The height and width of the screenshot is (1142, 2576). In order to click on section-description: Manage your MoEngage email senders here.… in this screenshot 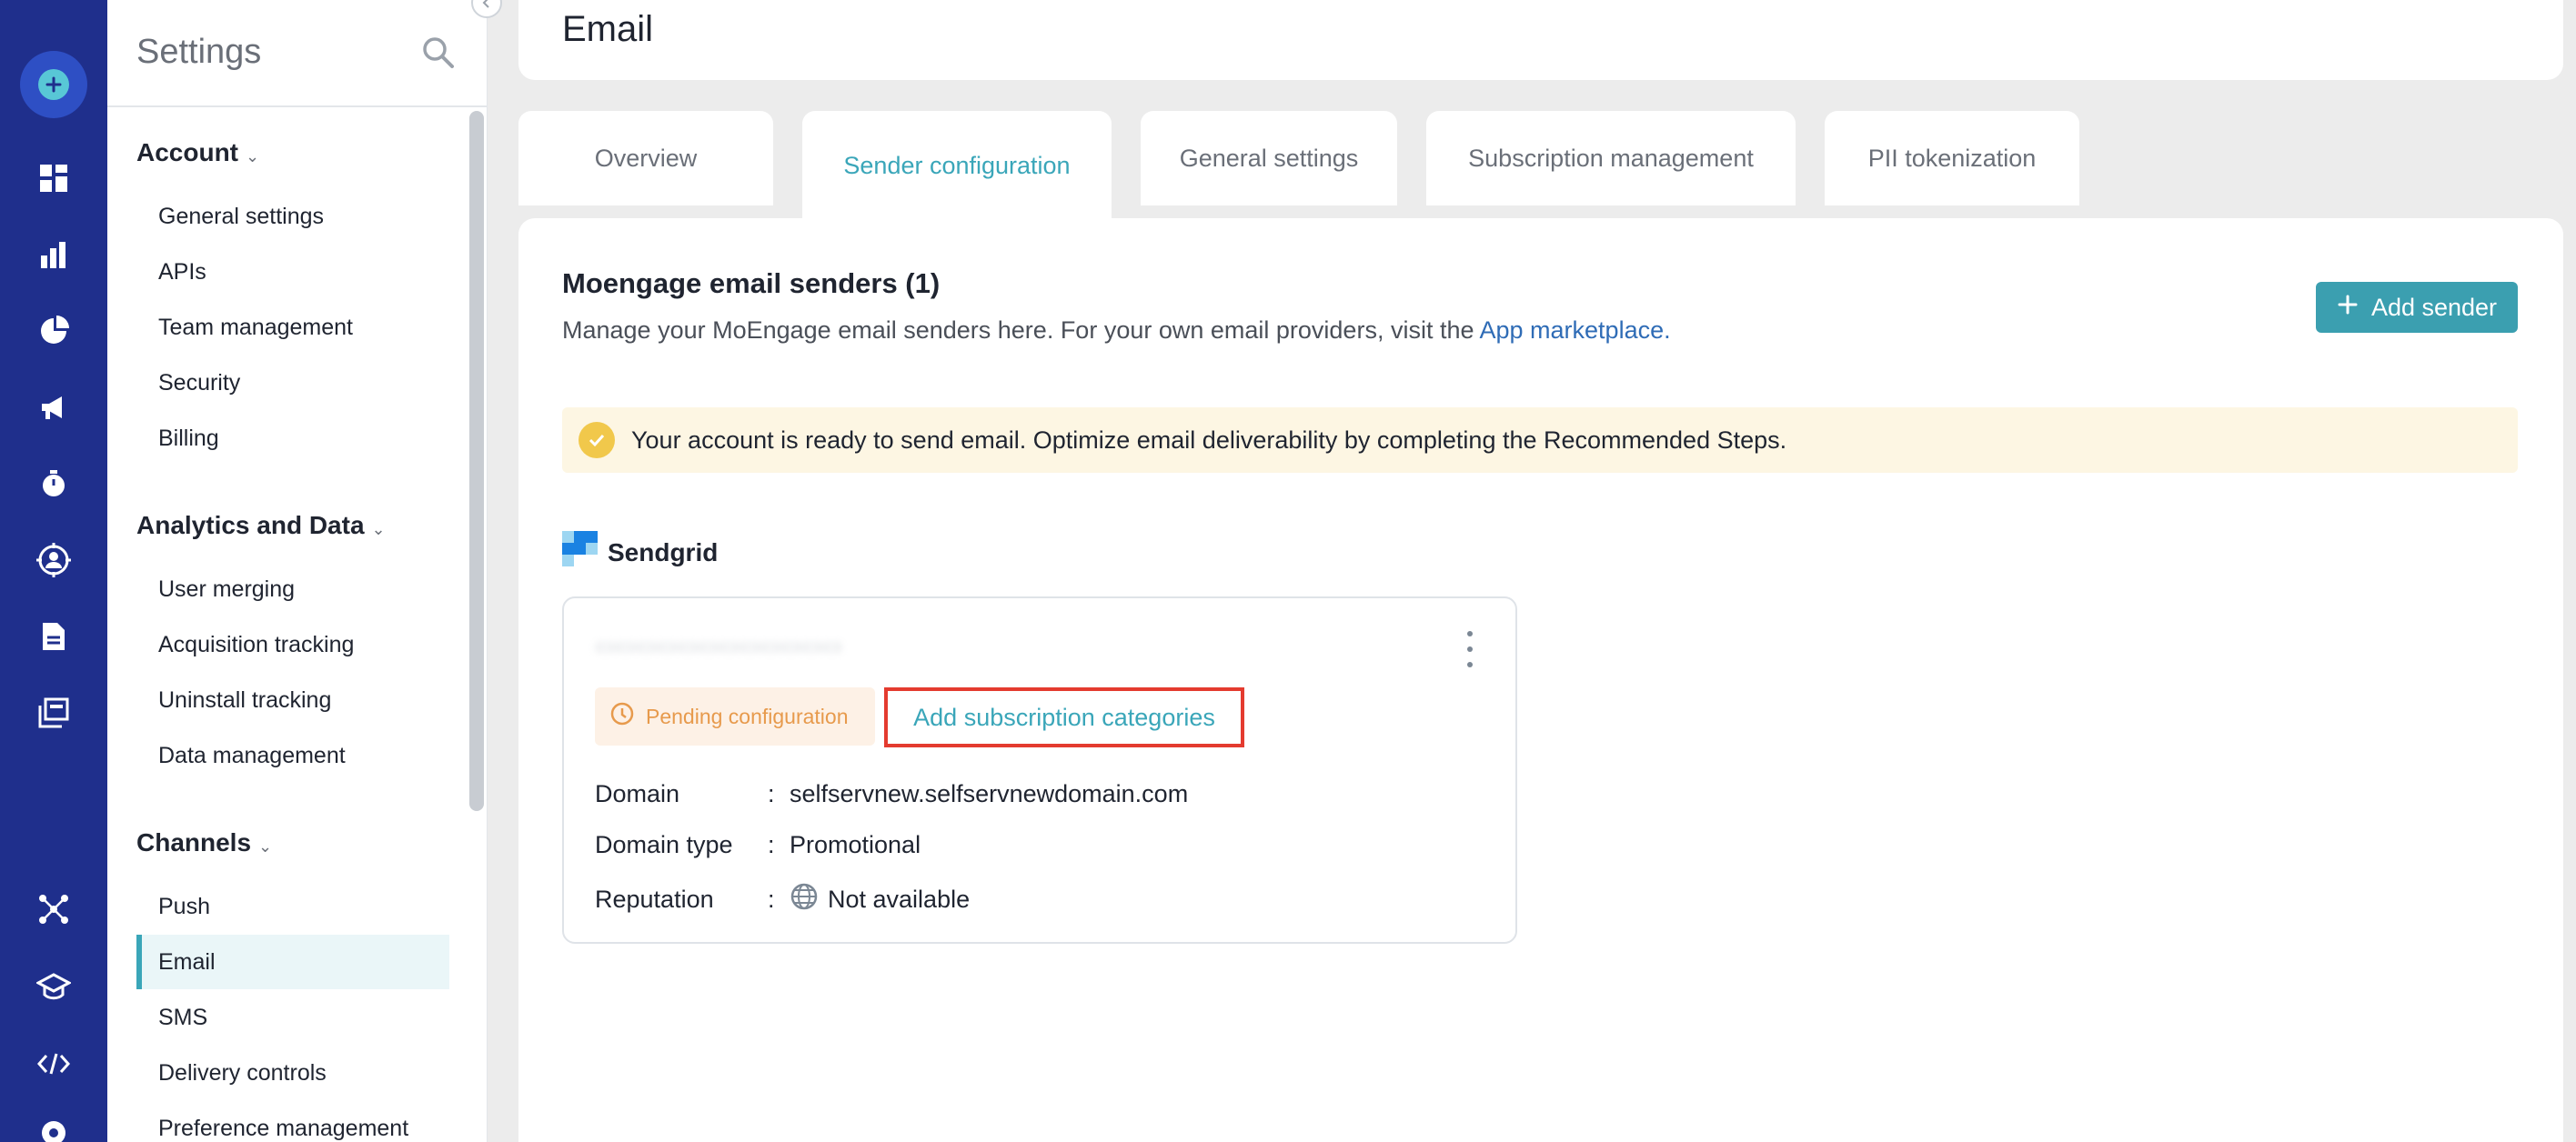, I will do `click(1116, 330)`.